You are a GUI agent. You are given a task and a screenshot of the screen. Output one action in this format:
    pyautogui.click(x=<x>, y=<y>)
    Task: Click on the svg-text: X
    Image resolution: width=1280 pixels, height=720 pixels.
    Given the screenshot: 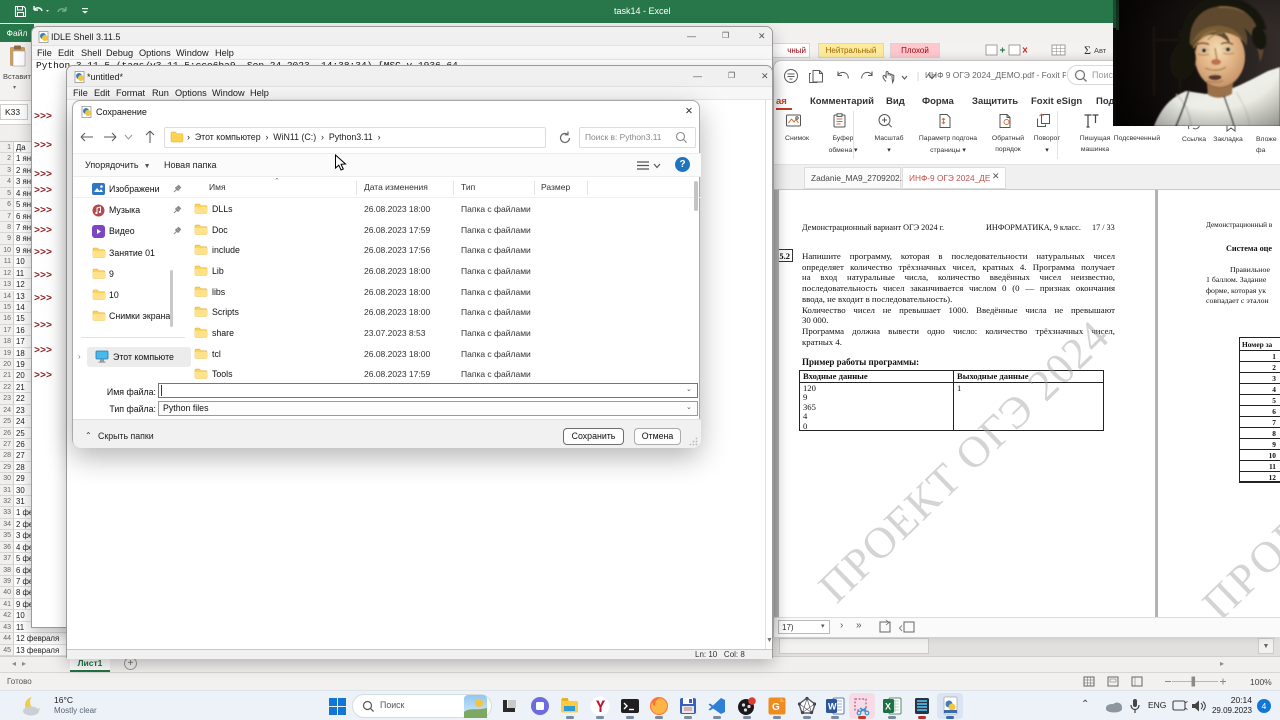 What is the action you would take?
    pyautogui.click(x=888, y=707)
    